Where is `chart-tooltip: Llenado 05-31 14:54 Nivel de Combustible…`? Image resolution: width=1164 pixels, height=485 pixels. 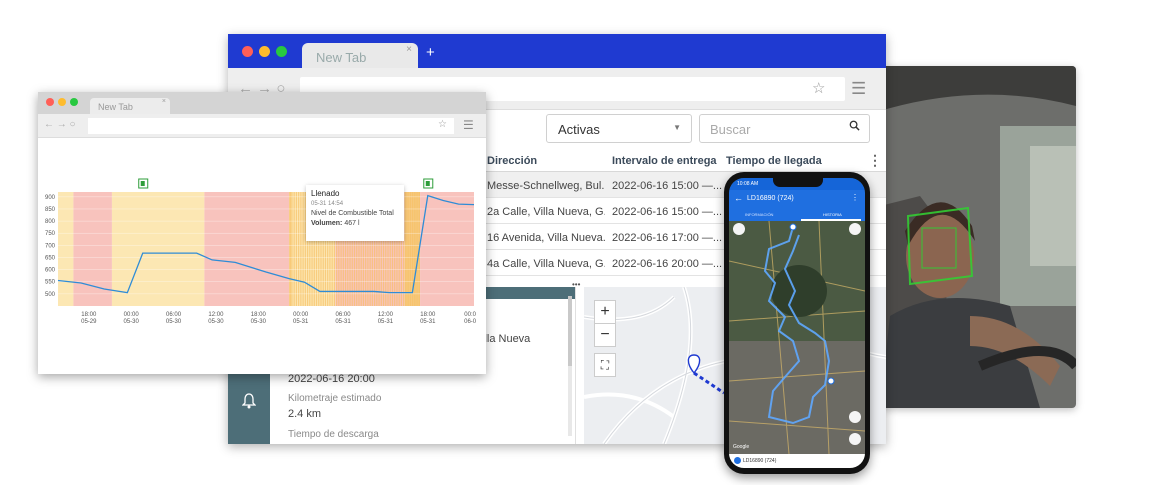
chart-tooltip: Llenado 05-31 14:54 Nivel de Combustible… is located at coordinates (355, 213).